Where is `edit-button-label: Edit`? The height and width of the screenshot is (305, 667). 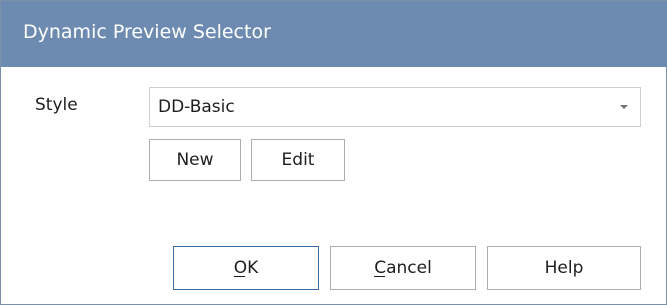
edit-button-label: Edit is located at coordinates (298, 160).